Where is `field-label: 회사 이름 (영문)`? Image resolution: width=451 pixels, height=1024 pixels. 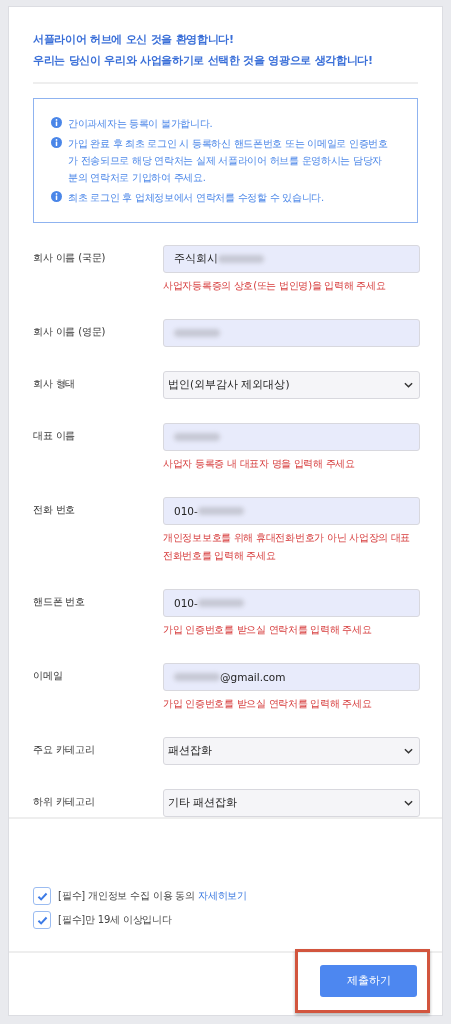 field-label: 회사 이름 (영문) is located at coordinates (70, 332).